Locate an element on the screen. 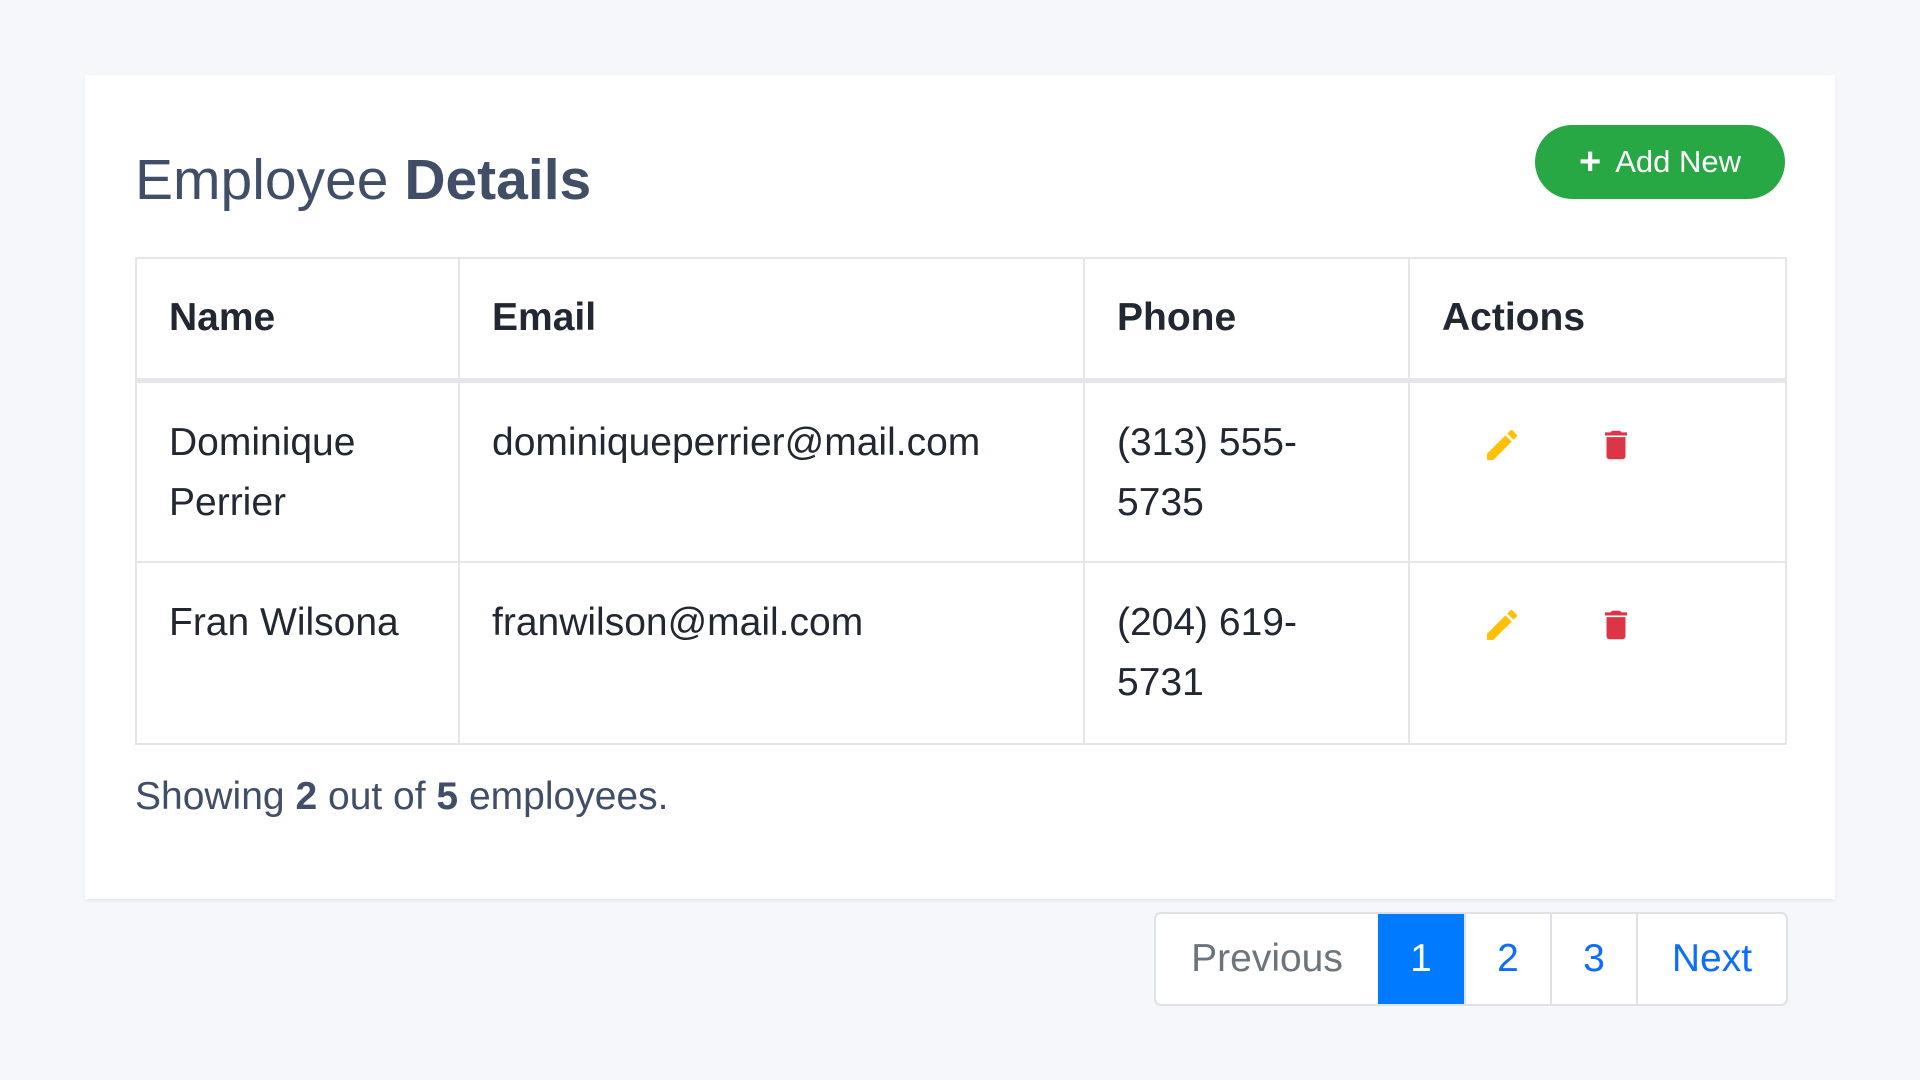  pagination-page-1: 1 is located at coordinates (1421, 959).